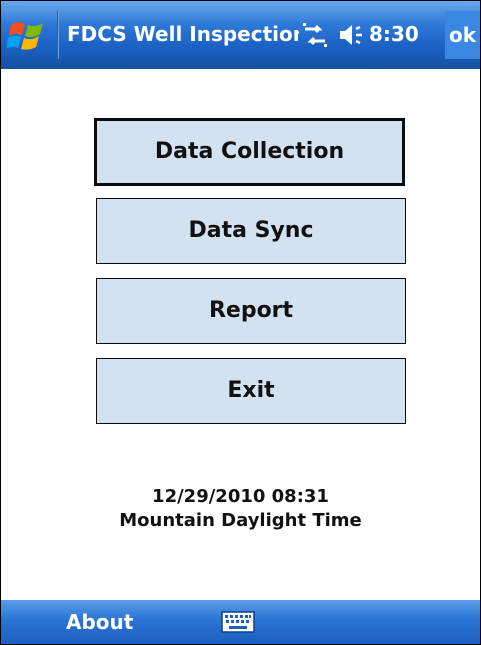 Image resolution: width=481 pixels, height=645 pixels. What do you see at coordinates (315, 35) in the screenshot?
I see `connectivity-arrows-icon` at bounding box center [315, 35].